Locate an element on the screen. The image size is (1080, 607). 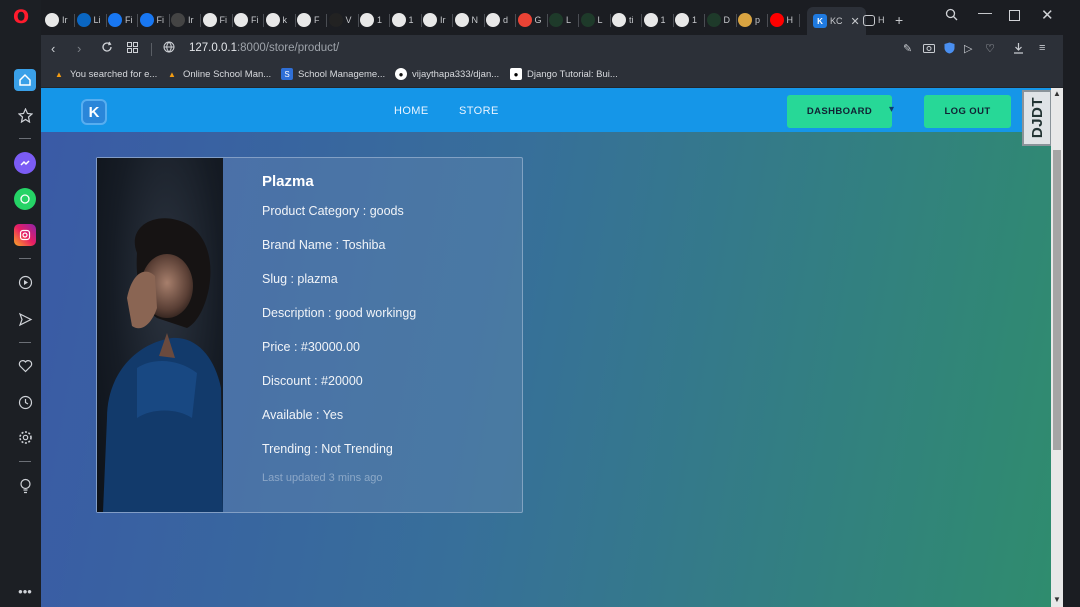
new-tab-label: + is located at coordinates (899, 20).